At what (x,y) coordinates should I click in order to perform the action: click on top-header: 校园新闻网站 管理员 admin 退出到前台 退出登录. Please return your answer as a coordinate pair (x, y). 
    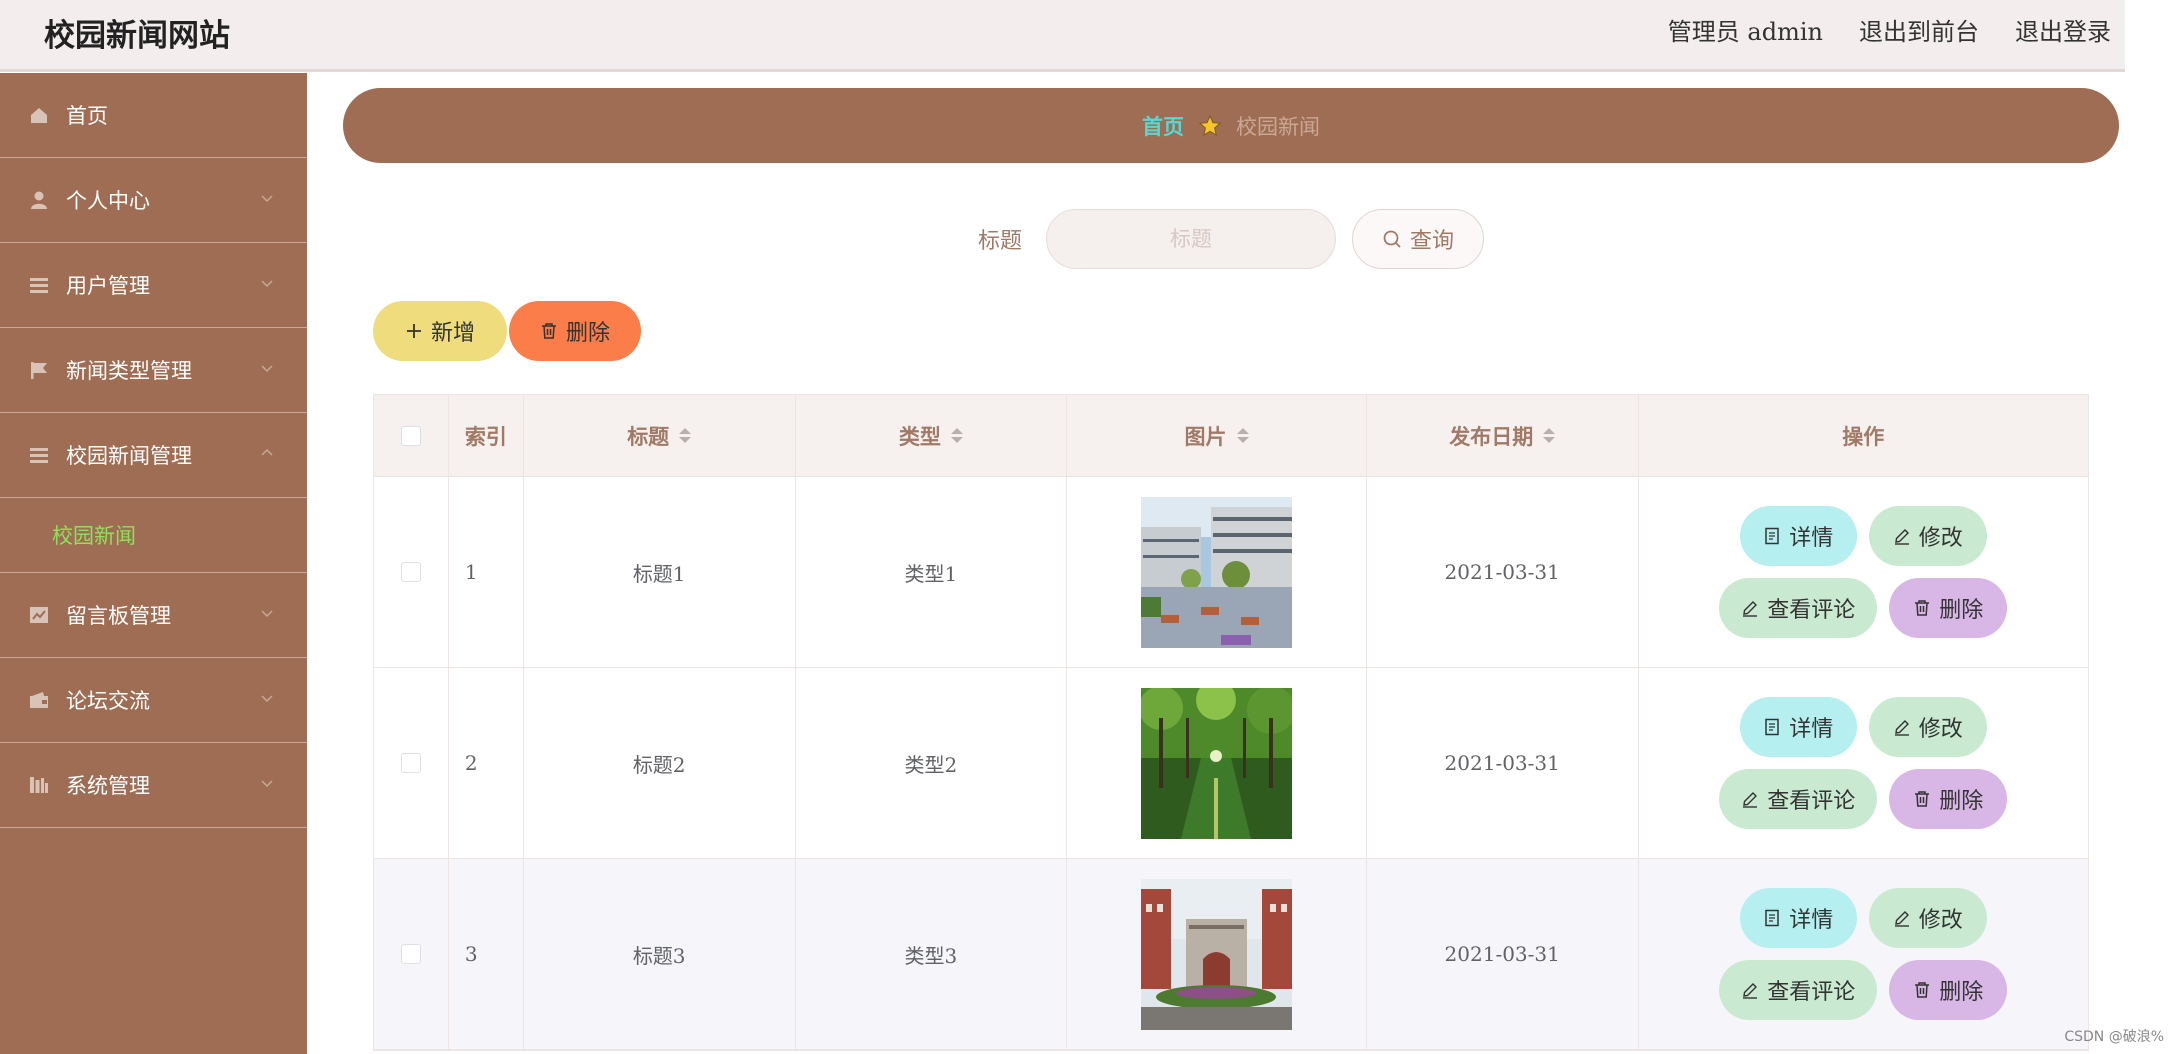
    Looking at the image, I should click on (1062, 36).